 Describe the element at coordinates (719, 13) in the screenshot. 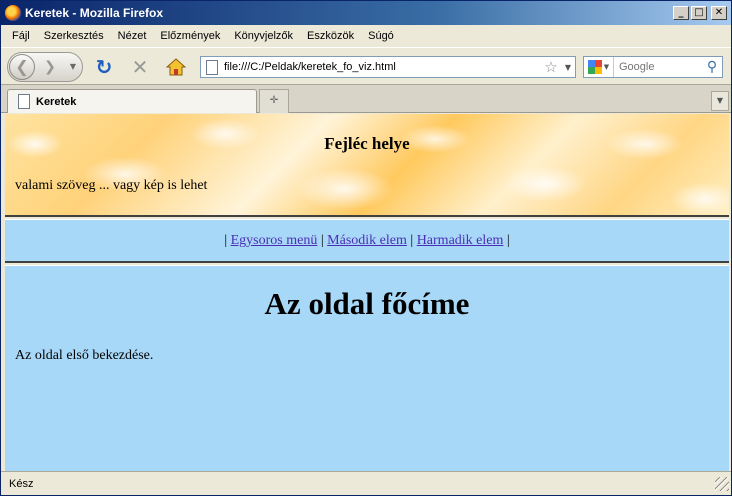

I see `close-button: ✕` at that location.